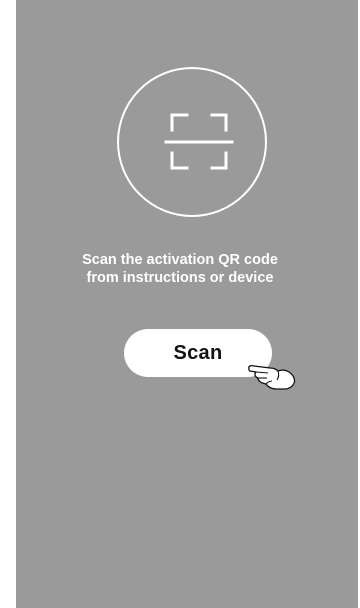 Image resolution: width=360 pixels, height=608 pixels. Describe the element at coordinates (272, 377) in the screenshot. I see `pointing-hand-icon` at that location.